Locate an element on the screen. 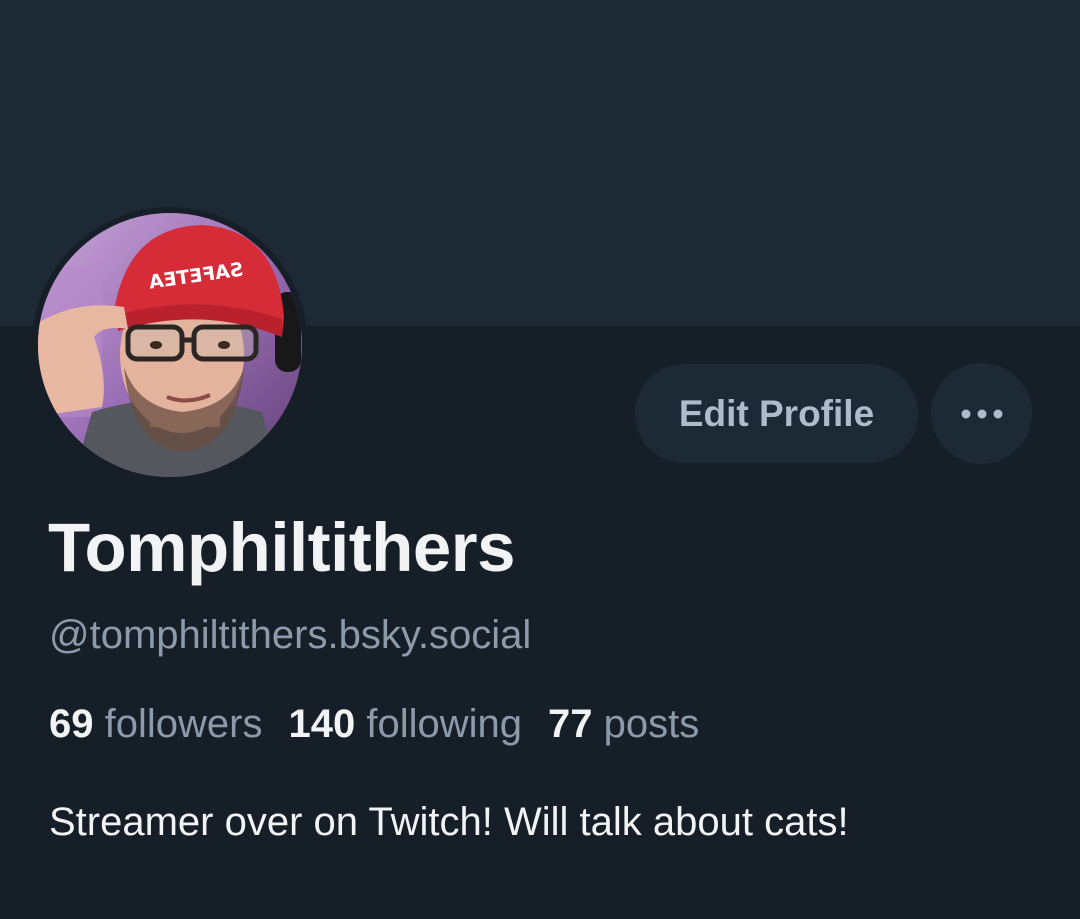 The image size is (1080, 919). more-options-button is located at coordinates (981, 413).